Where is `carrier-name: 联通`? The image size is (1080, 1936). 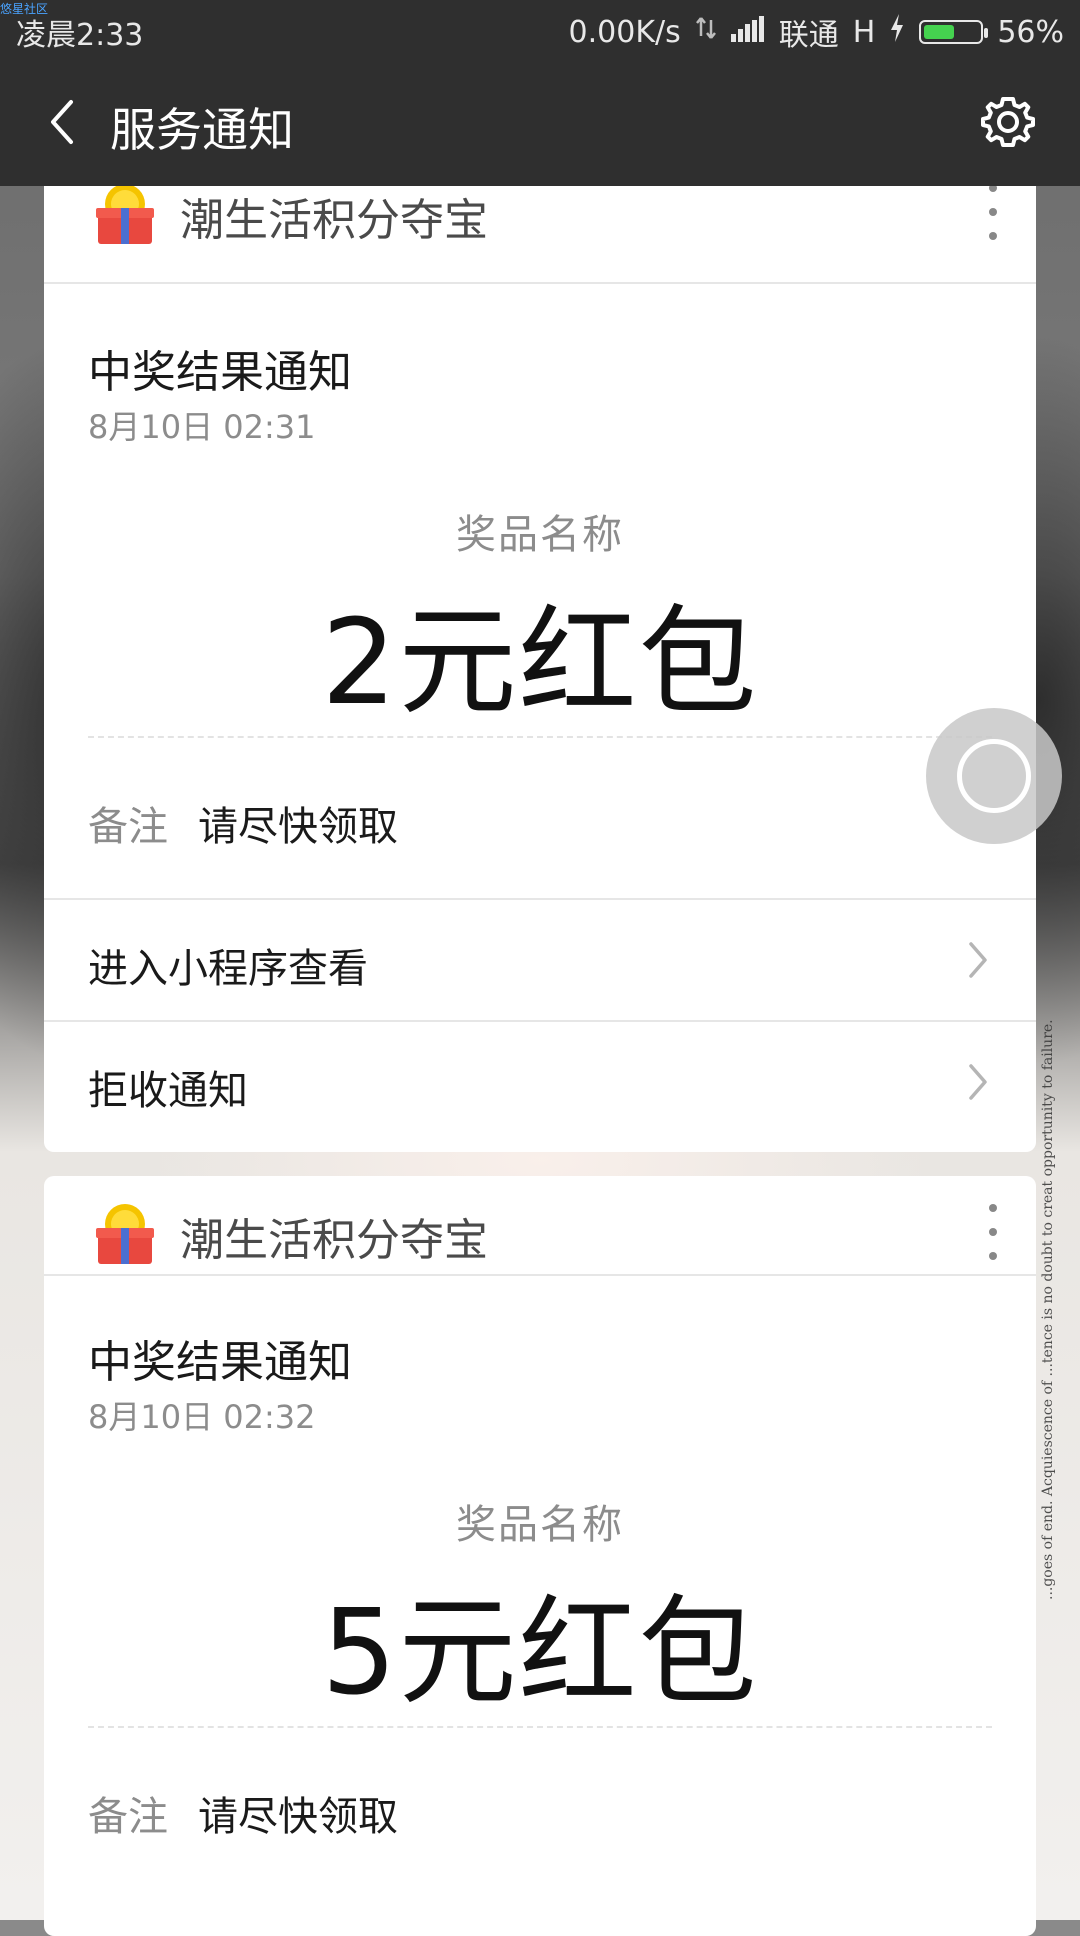 carrier-name: 联通 is located at coordinates (808, 35).